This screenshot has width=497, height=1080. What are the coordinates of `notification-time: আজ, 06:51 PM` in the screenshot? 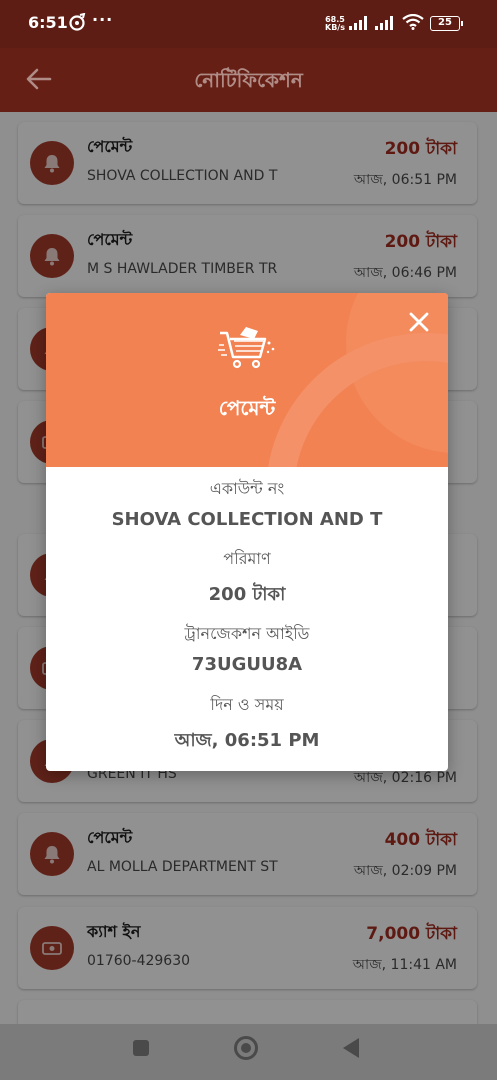 It's located at (405, 180).